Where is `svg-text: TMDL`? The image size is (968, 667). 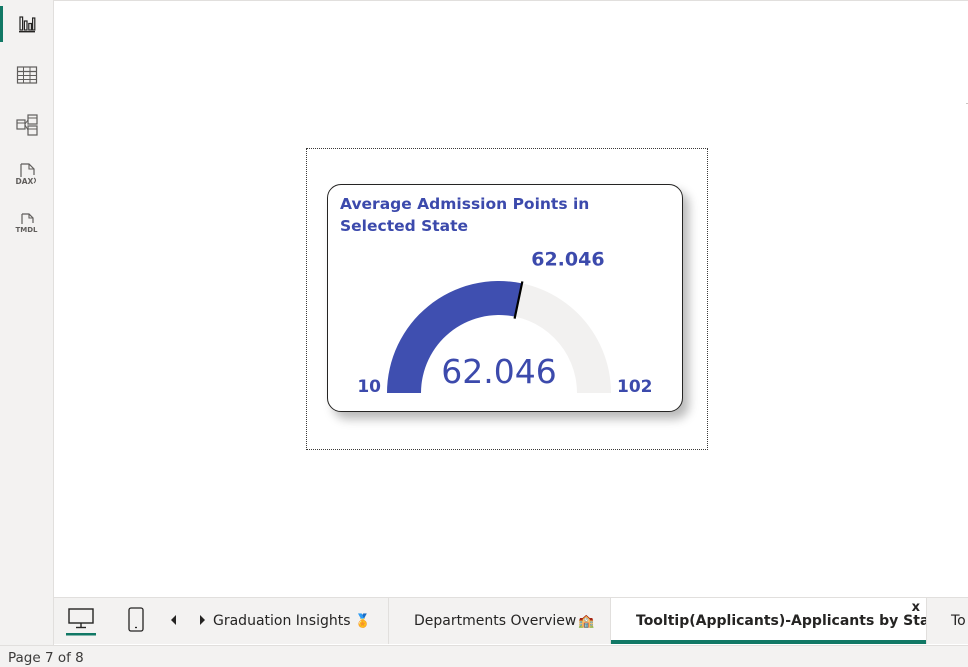
svg-text: TMDL is located at coordinates (26, 230).